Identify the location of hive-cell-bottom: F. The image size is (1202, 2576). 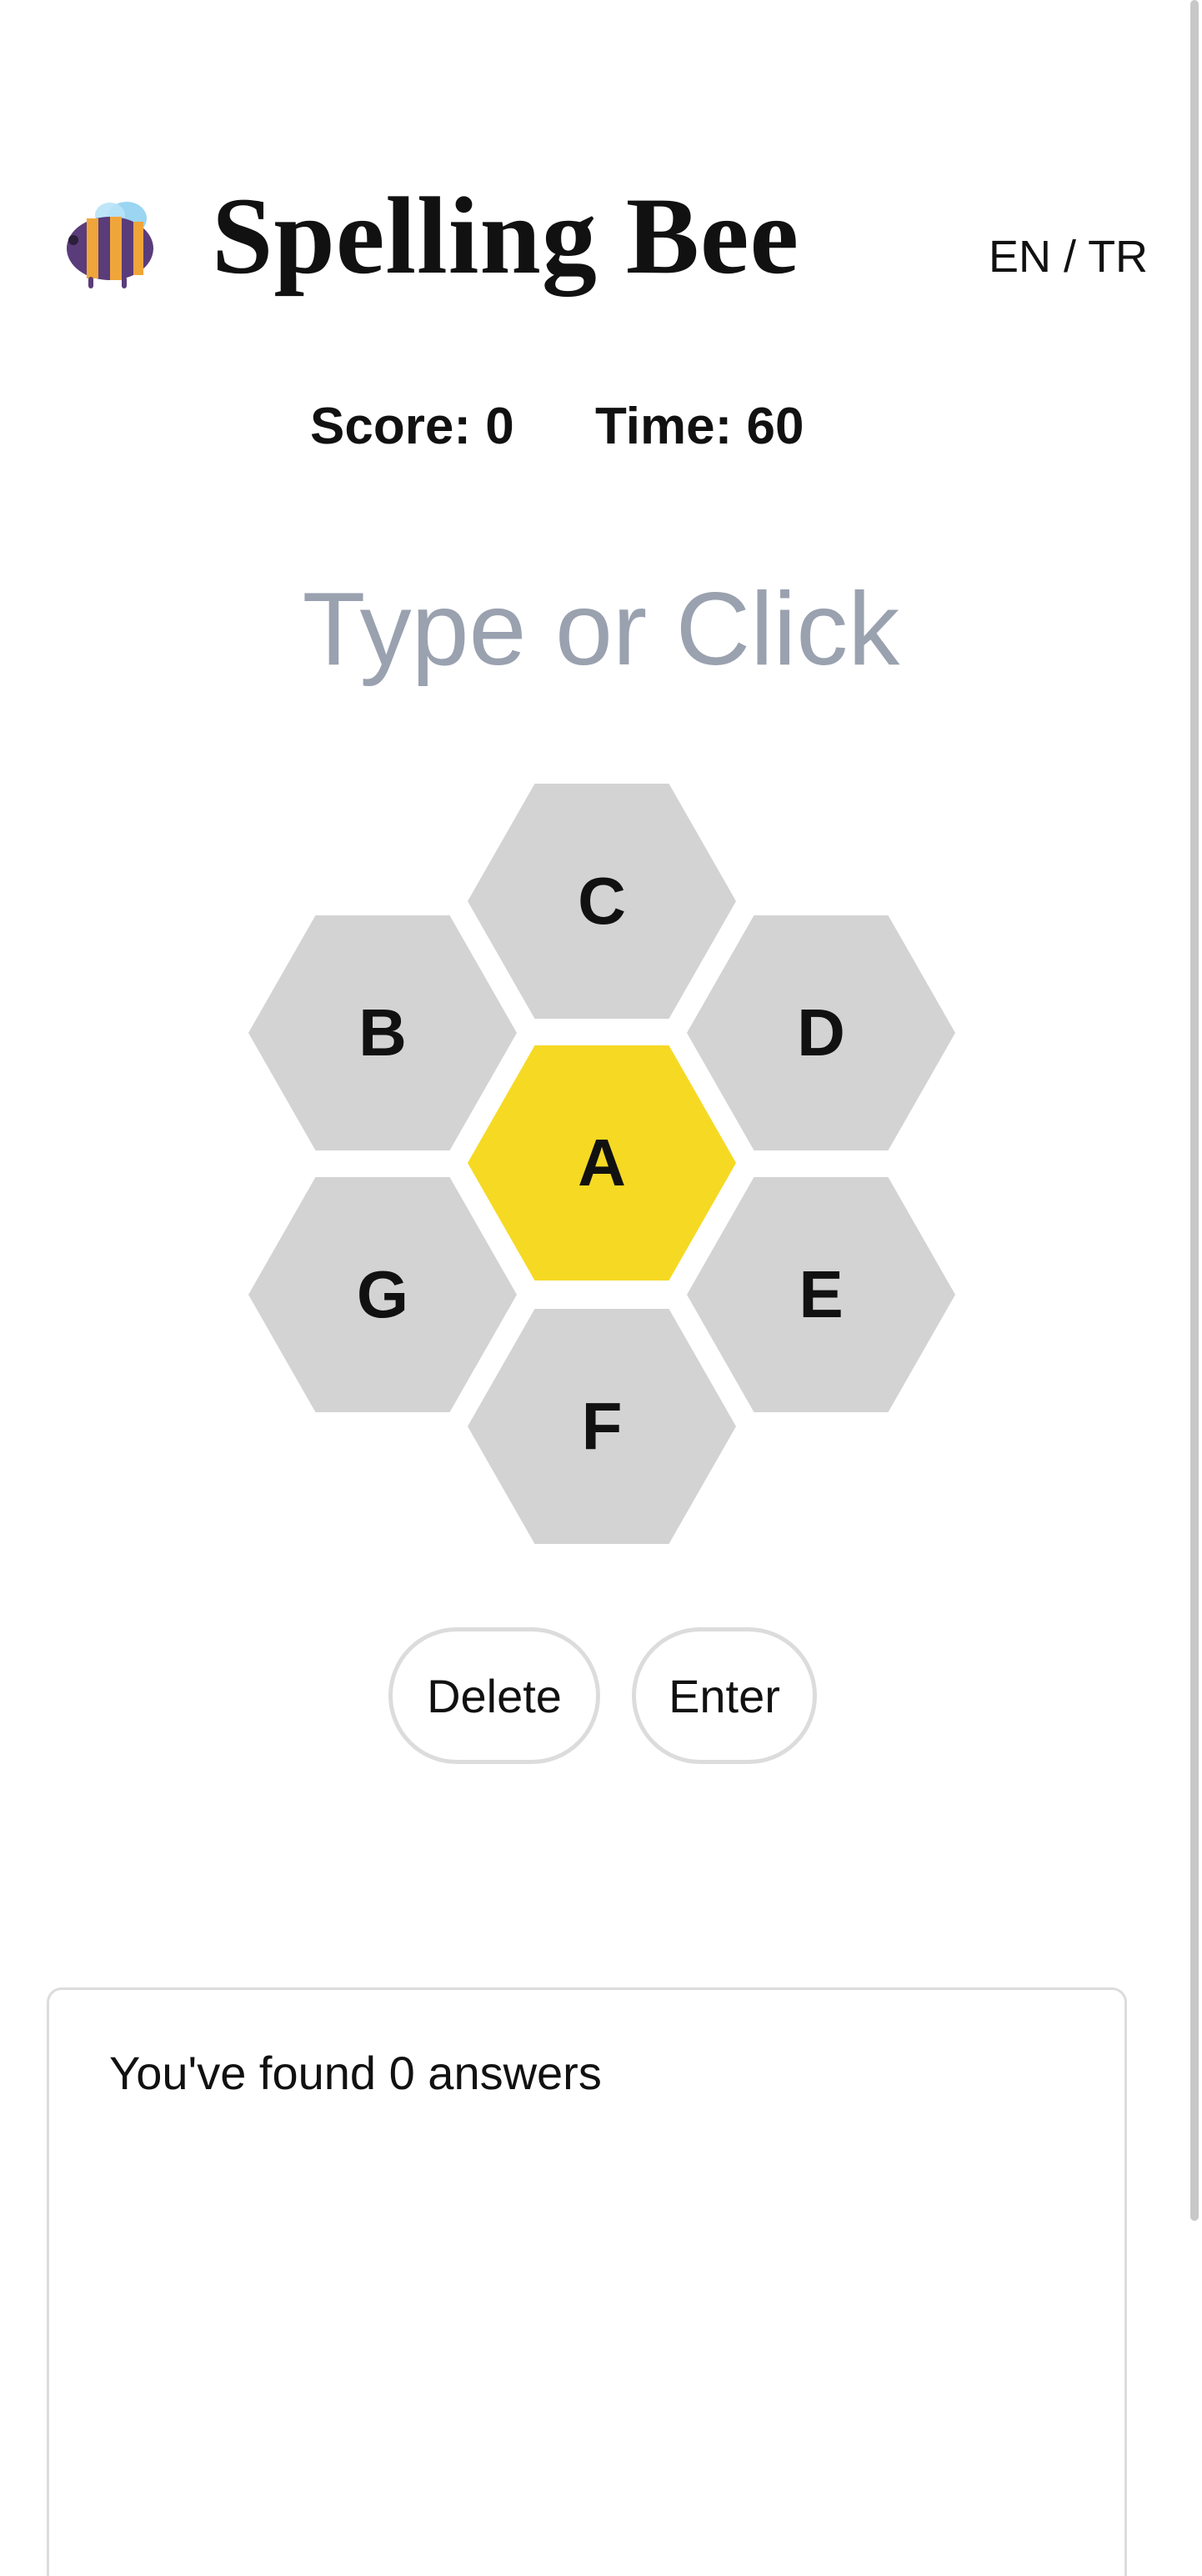
(602, 1426).